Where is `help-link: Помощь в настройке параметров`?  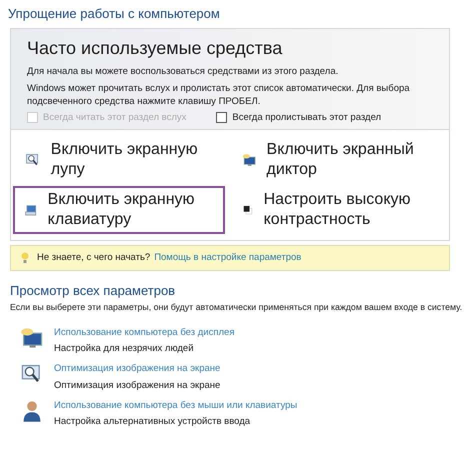 help-link: Помощь в настройке параметров is located at coordinates (228, 258).